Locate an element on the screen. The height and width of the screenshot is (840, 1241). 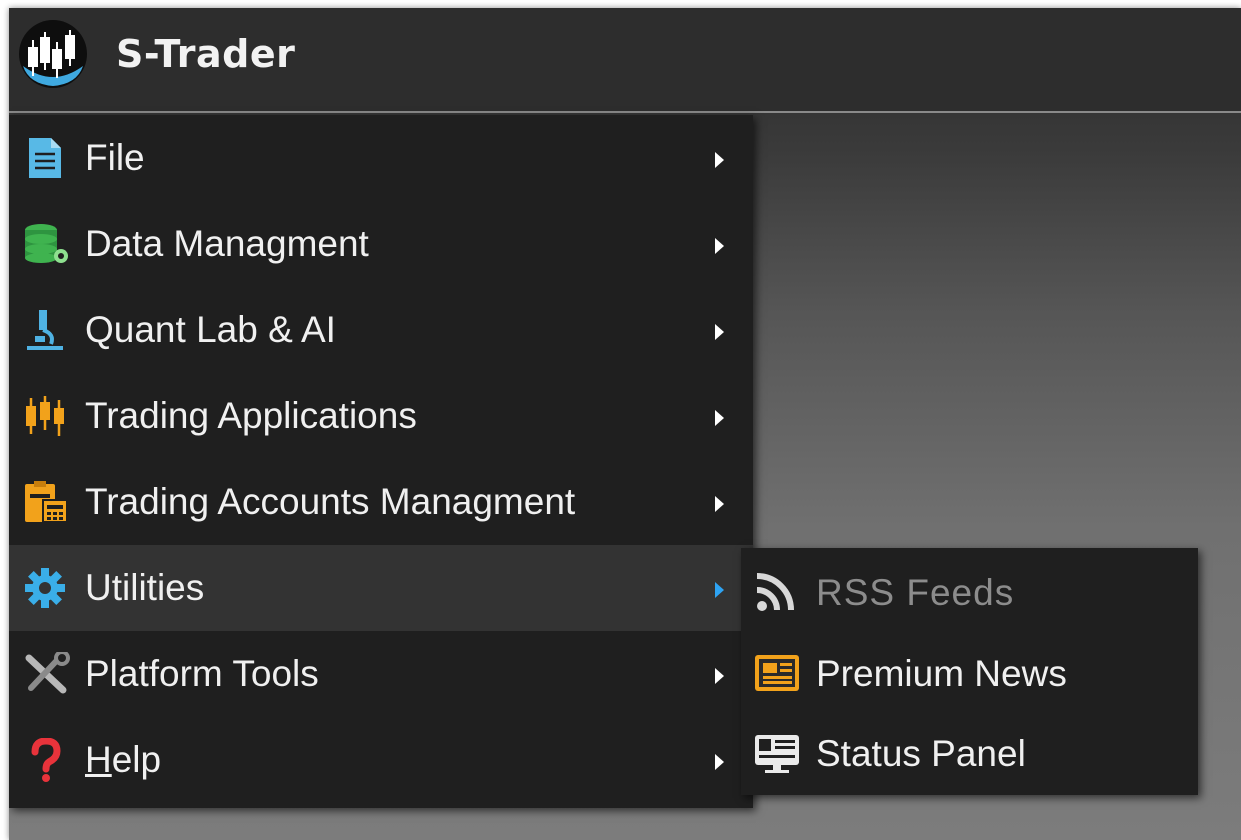
menu-item-label: Quant Lab & AI is located at coordinates (210, 329).